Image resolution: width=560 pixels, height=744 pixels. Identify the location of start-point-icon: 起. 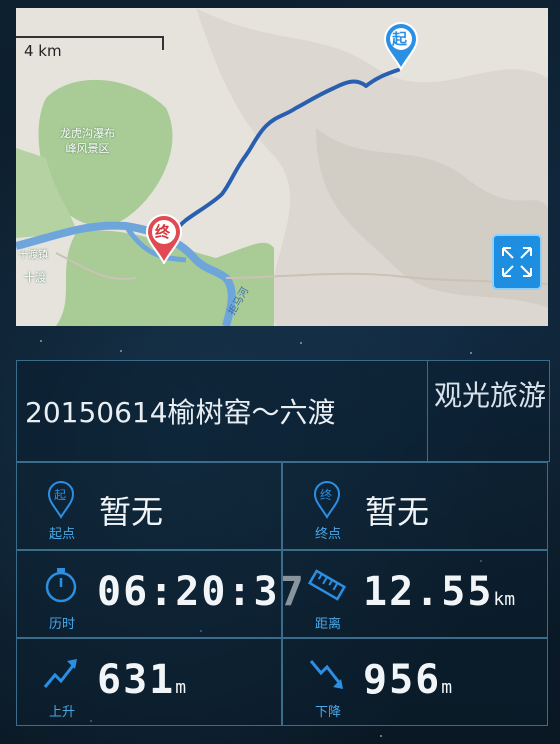
(61, 499).